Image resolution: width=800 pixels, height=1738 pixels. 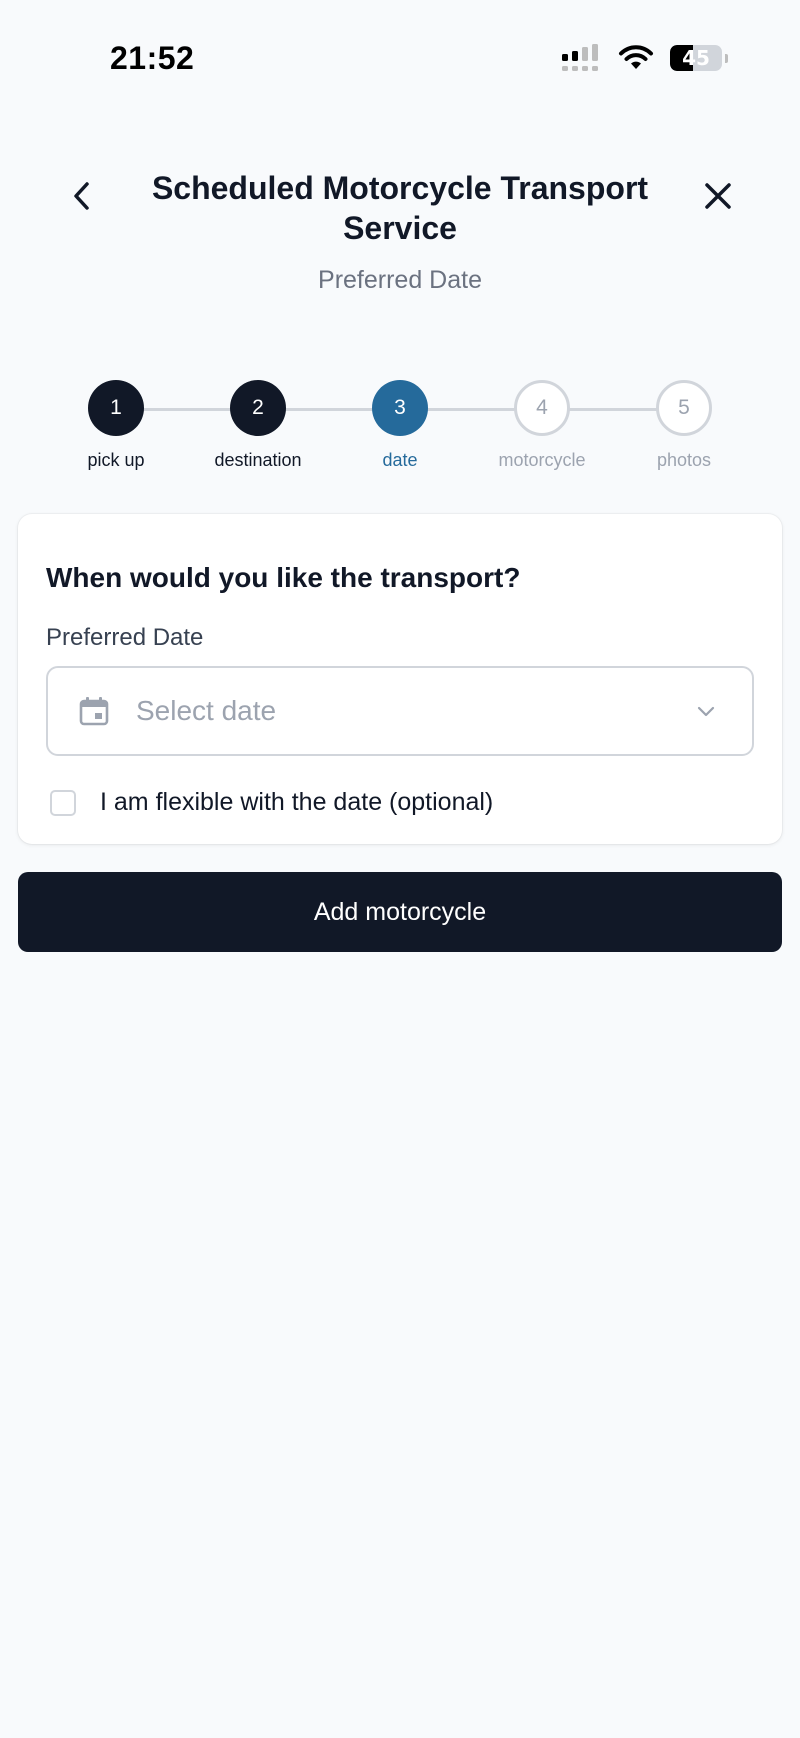 I want to click on signal-icon, so click(x=580, y=57).